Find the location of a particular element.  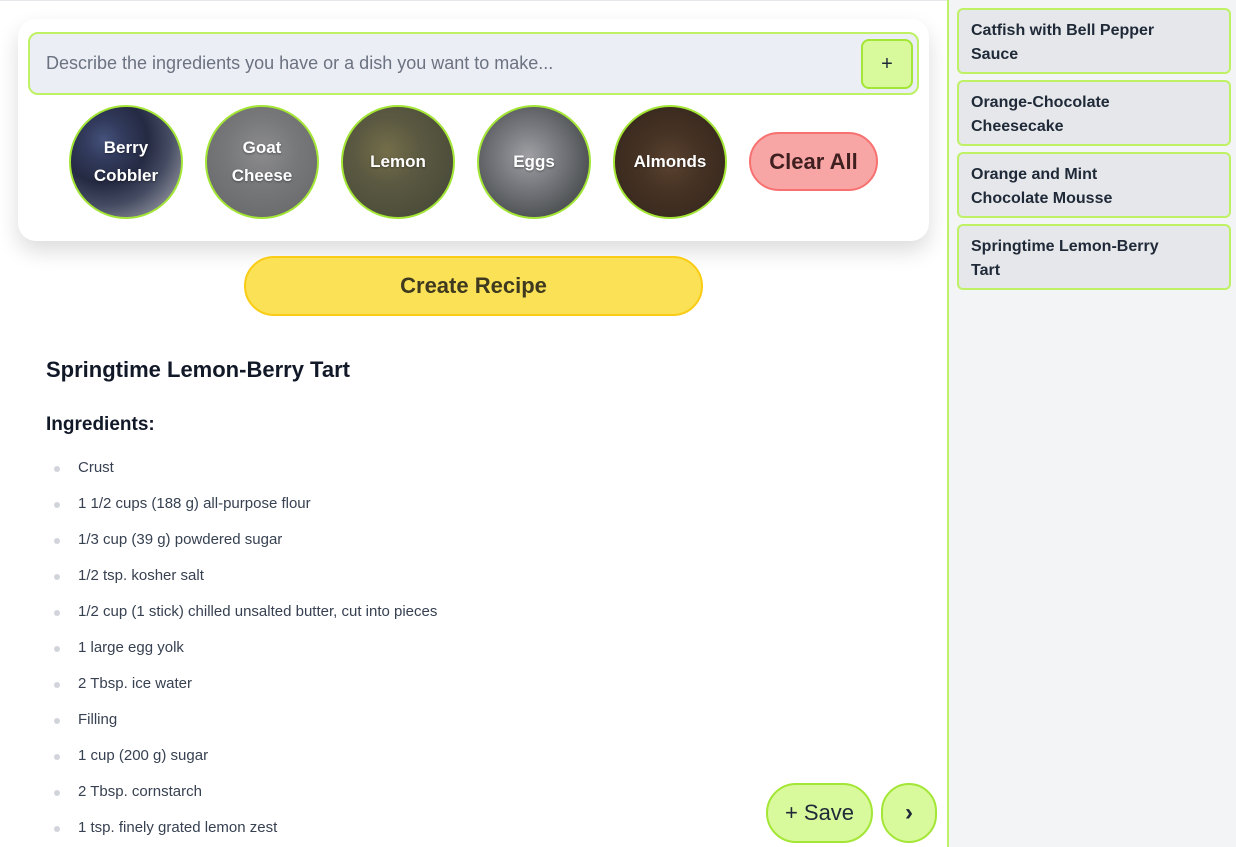

ingredient-item: 1 large egg yolk is located at coordinates (245, 648).